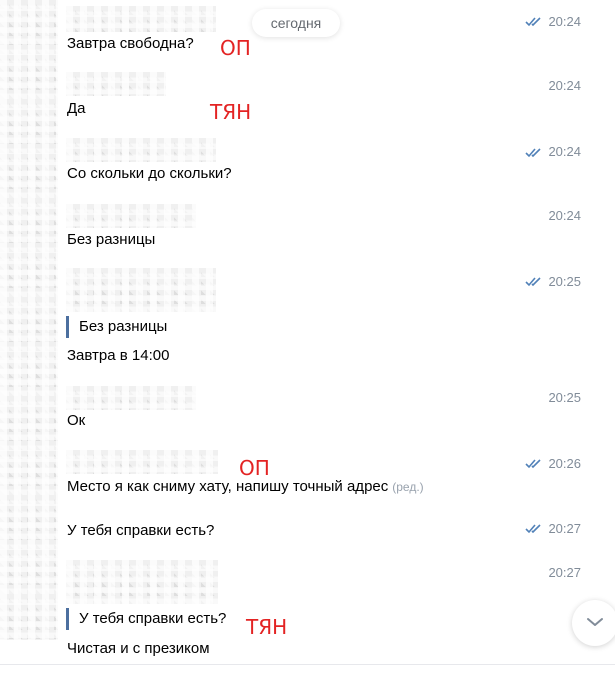 This screenshot has height=681, width=615. Describe the element at coordinates (111, 239) in the screenshot. I see `message-text: Без разницы` at that location.